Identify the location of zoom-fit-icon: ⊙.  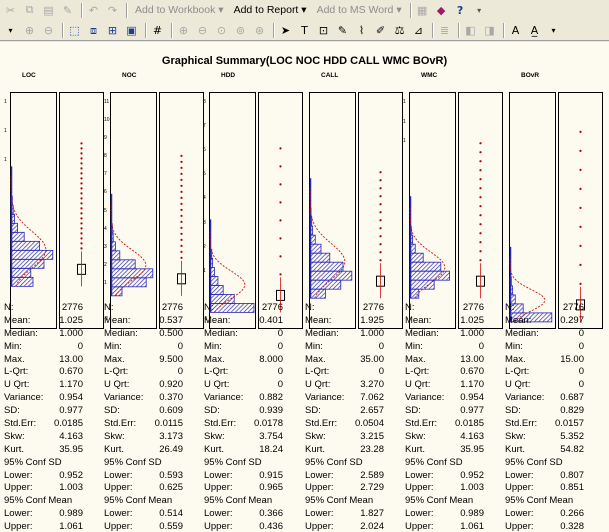
(221, 30).